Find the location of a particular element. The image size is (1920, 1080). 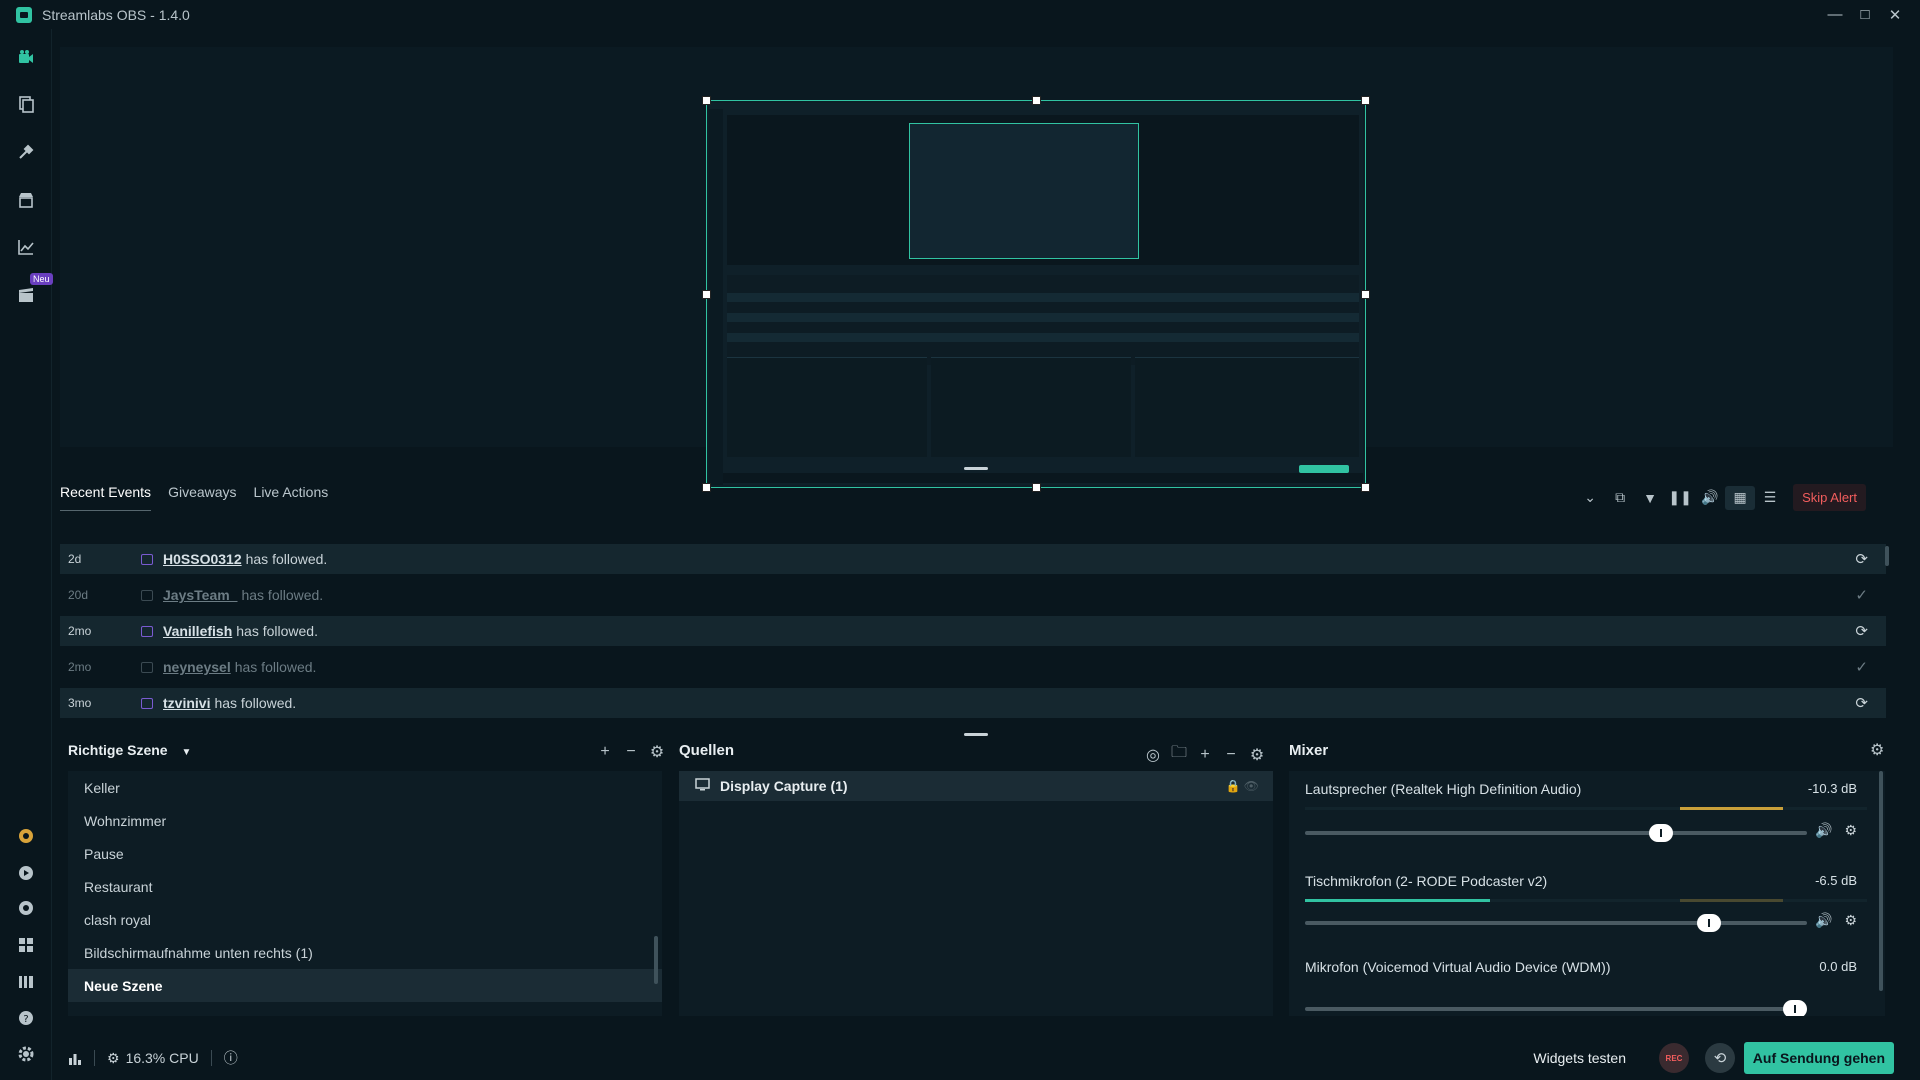

scene-item: Pause is located at coordinates (365, 853).